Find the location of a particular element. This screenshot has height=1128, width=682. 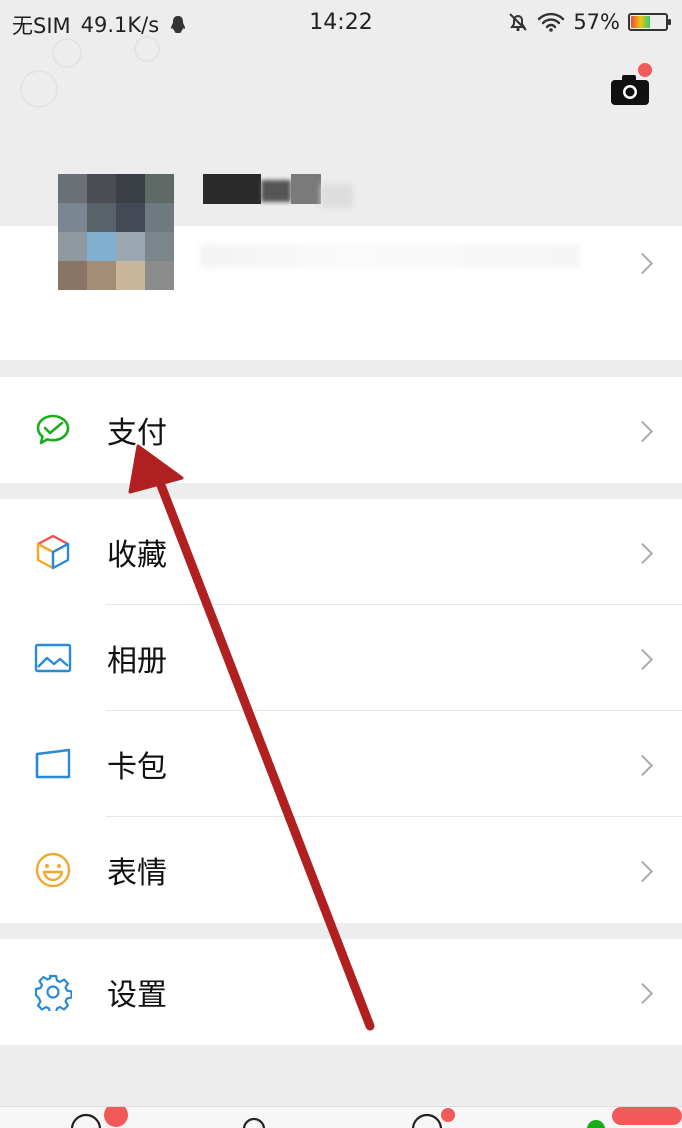

pay-group: 支付 is located at coordinates (341, 430).